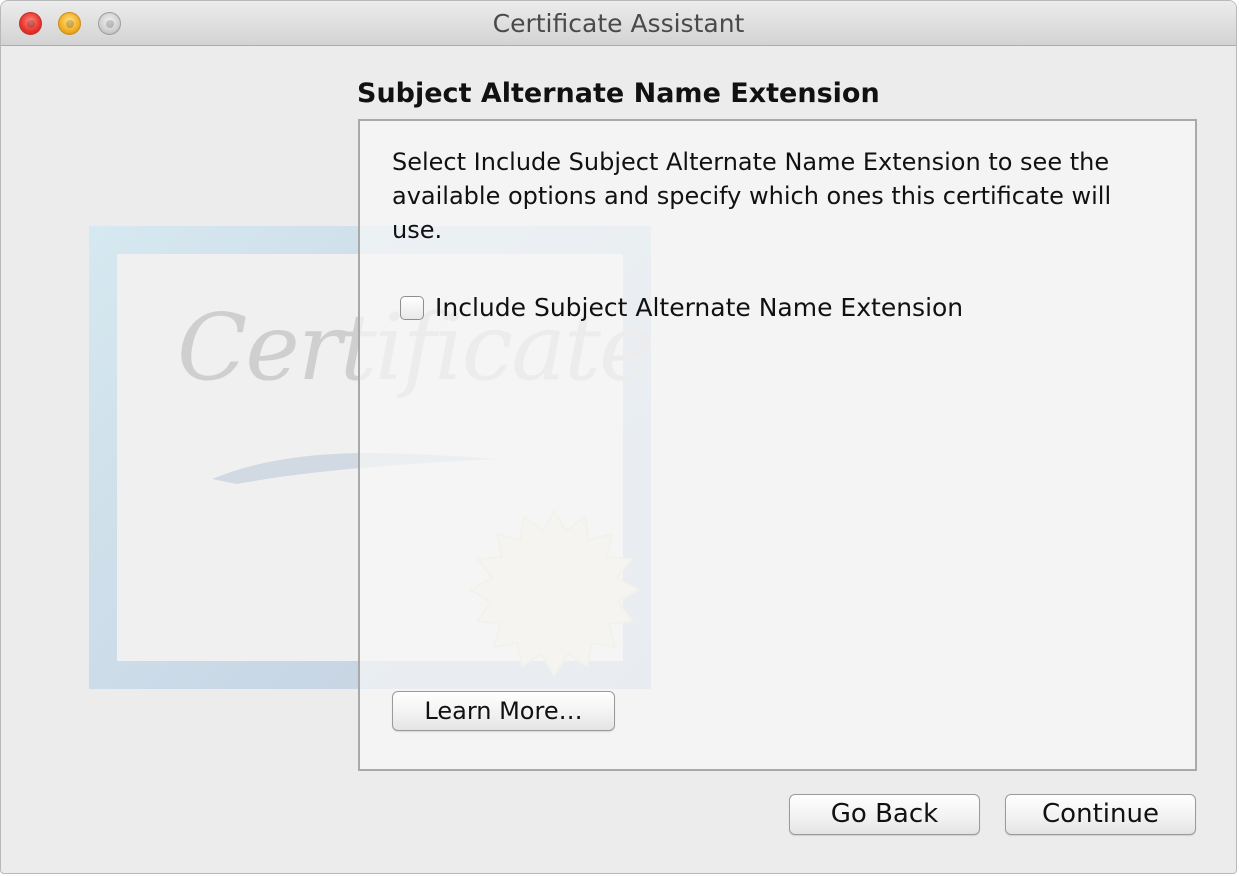  What do you see at coordinates (884, 814) in the screenshot?
I see `go-back-button: Go Back` at bounding box center [884, 814].